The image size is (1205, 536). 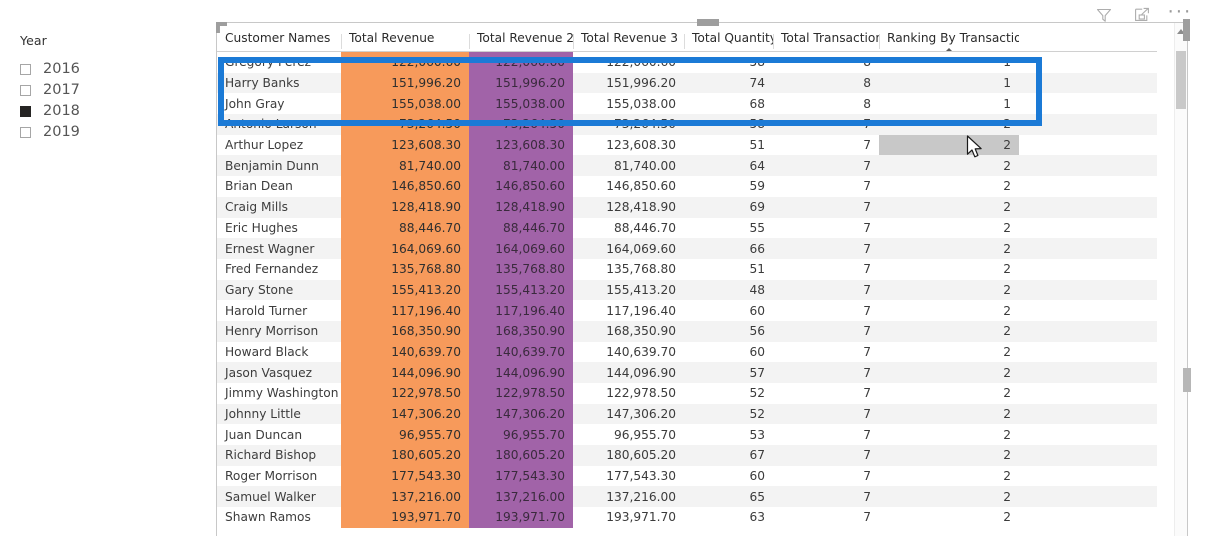 What do you see at coordinates (1181, 80) in the screenshot?
I see `vertical-scrollbar-thumb` at bounding box center [1181, 80].